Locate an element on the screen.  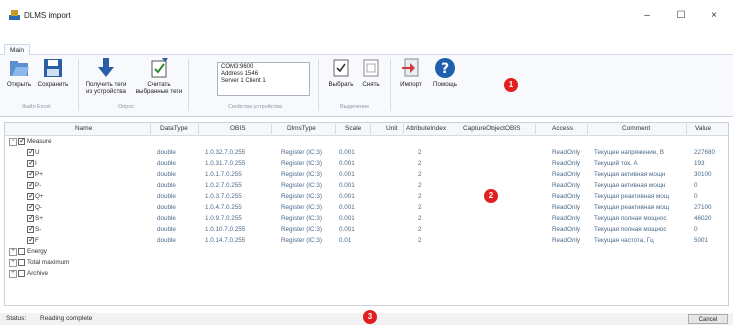
cell-value: 0 is located at coordinates (696, 229).